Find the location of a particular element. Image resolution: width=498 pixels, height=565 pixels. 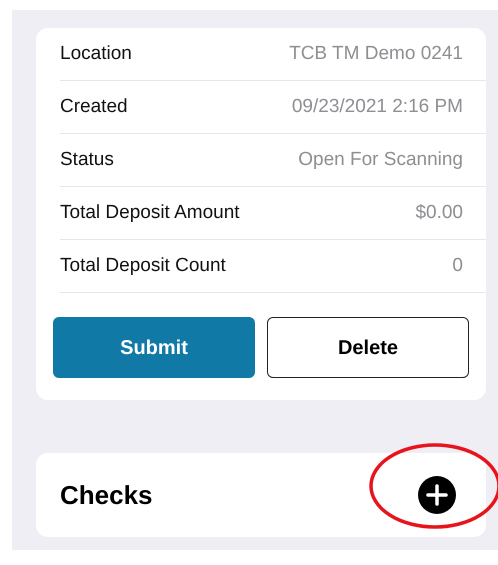

add-icon is located at coordinates (437, 495).